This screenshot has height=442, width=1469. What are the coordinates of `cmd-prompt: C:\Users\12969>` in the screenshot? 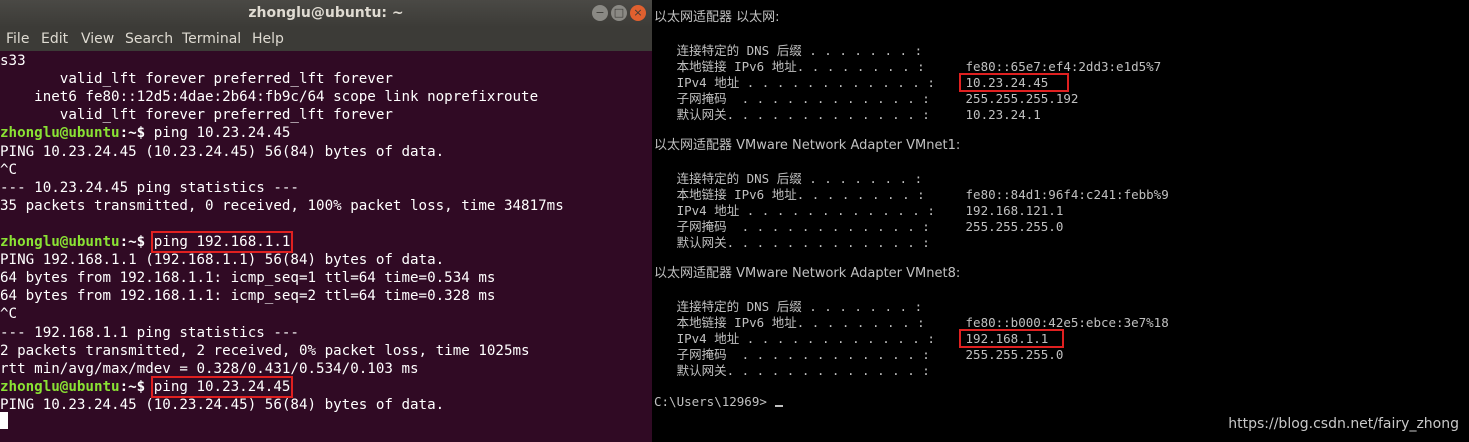 It's located at (710, 402).